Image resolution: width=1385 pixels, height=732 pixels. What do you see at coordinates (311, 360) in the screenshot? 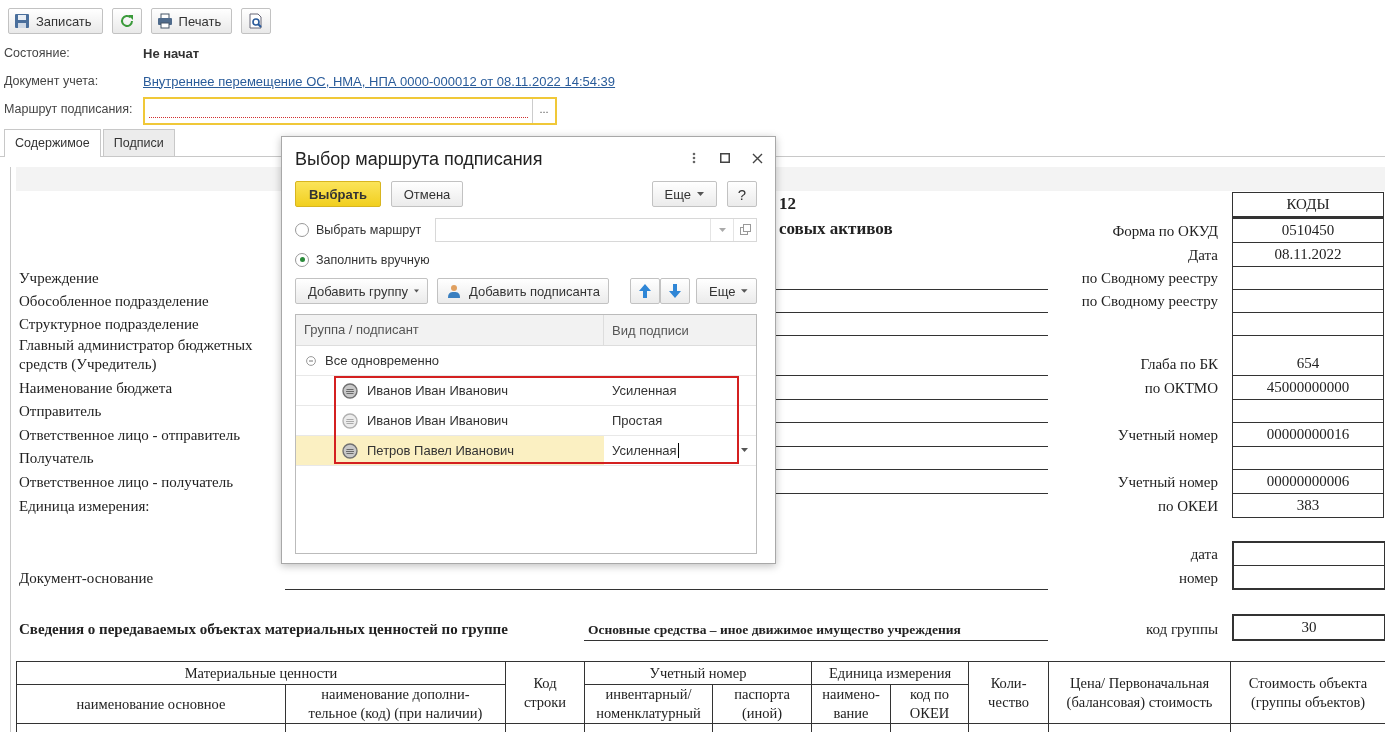
I see `collapse-icon` at bounding box center [311, 360].